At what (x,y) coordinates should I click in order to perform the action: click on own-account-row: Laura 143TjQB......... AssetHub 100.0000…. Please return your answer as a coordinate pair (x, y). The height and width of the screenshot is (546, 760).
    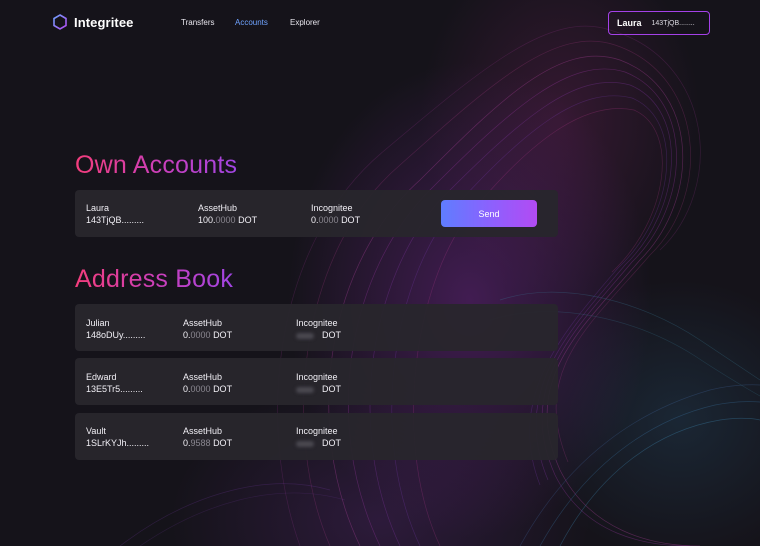
    Looking at the image, I should click on (316, 213).